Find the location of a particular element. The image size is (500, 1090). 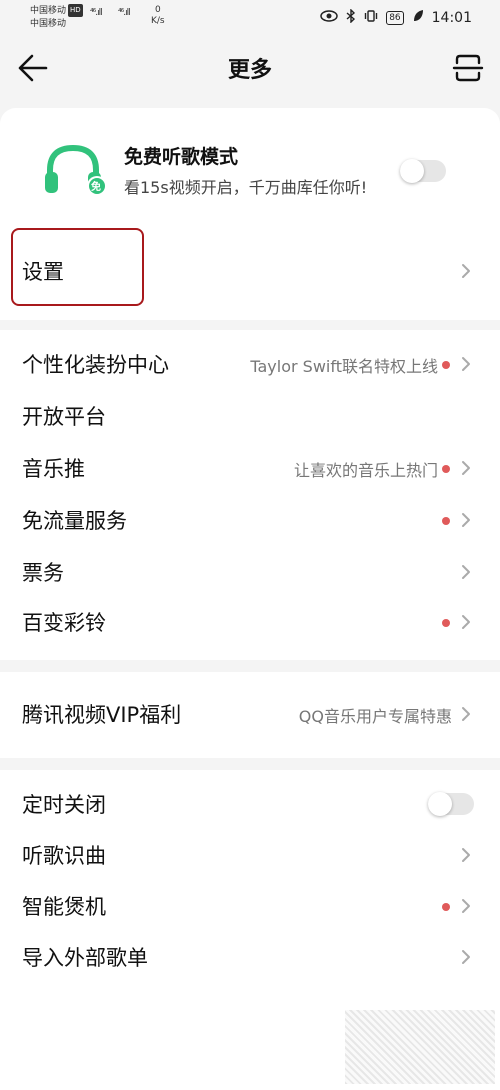

list-item-free-traffic: 免流量服务 is located at coordinates (250, 520).